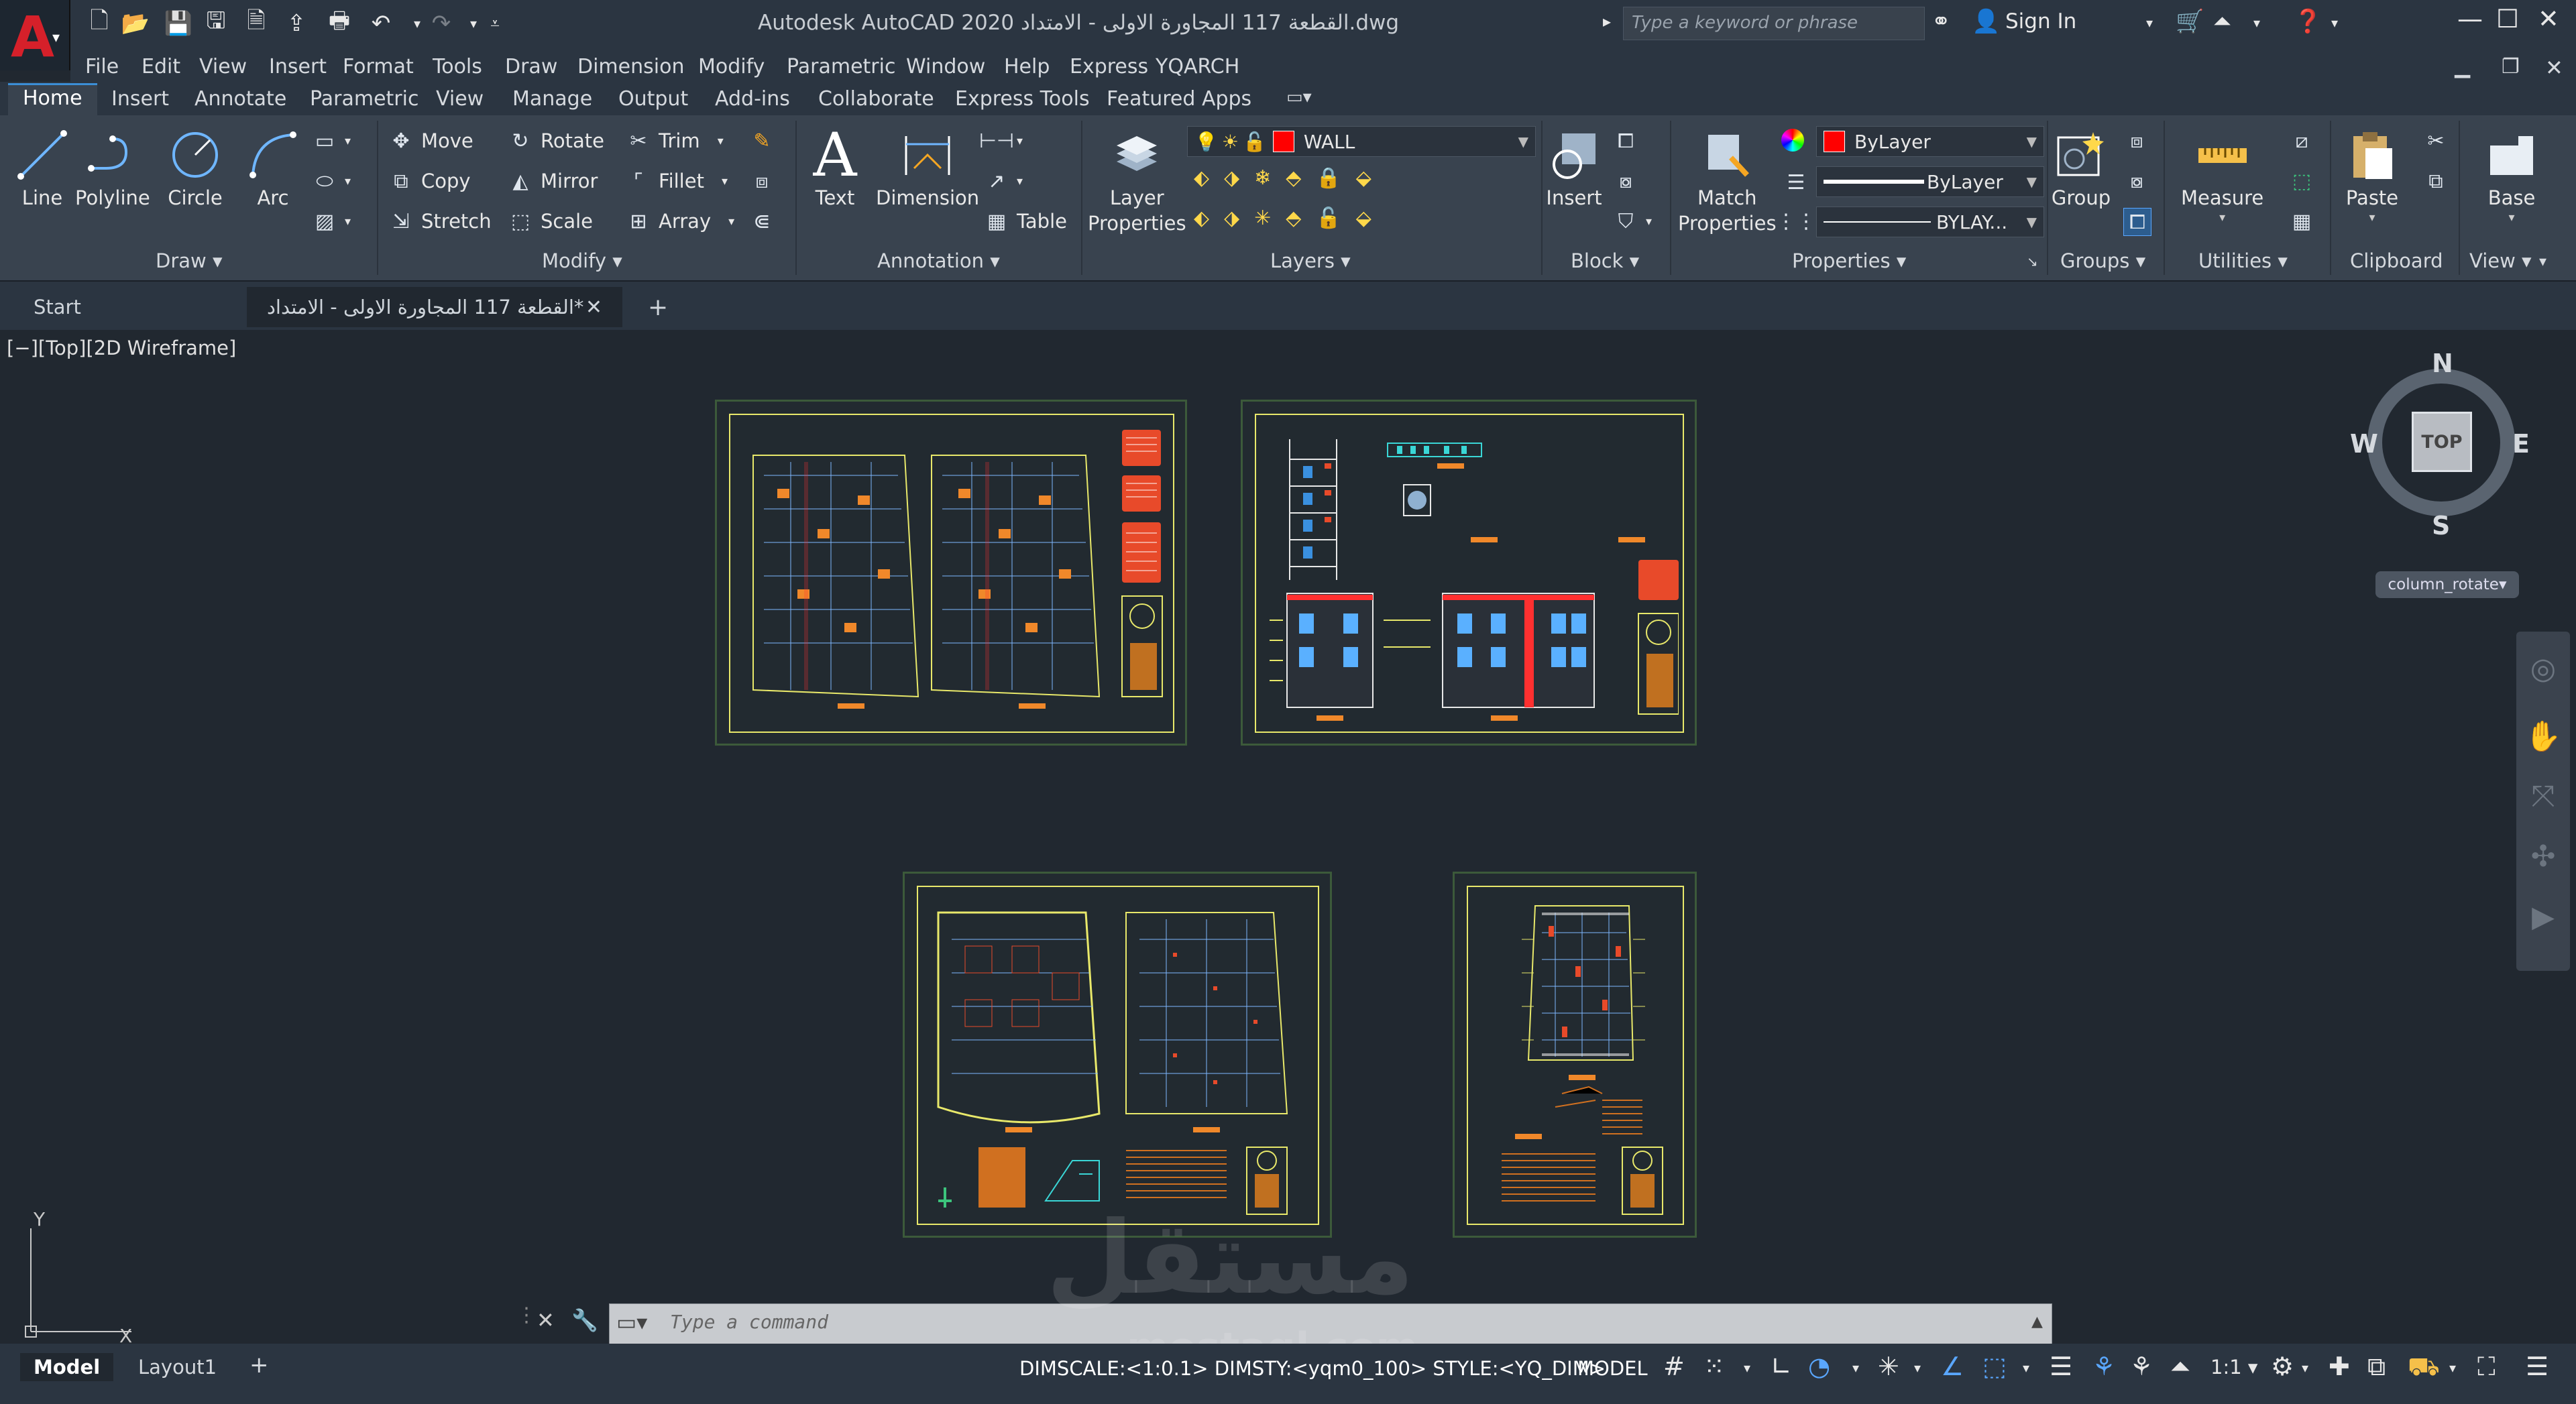 The height and width of the screenshot is (1404, 2576). Describe the element at coordinates (223, 66) in the screenshot. I see `menu-view: View` at that location.